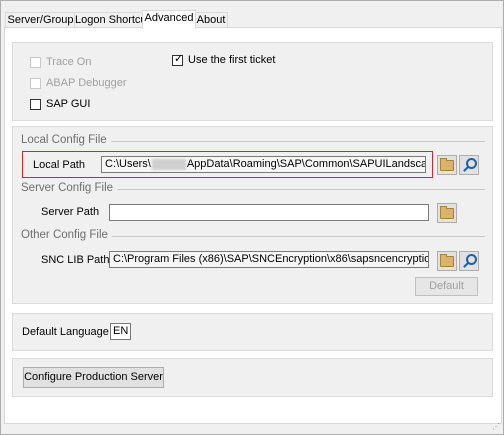 The width and height of the screenshot is (504, 435). What do you see at coordinates (112, 20) in the screenshot?
I see `tab-logon-shortcut: Logon Shortcut` at bounding box center [112, 20].